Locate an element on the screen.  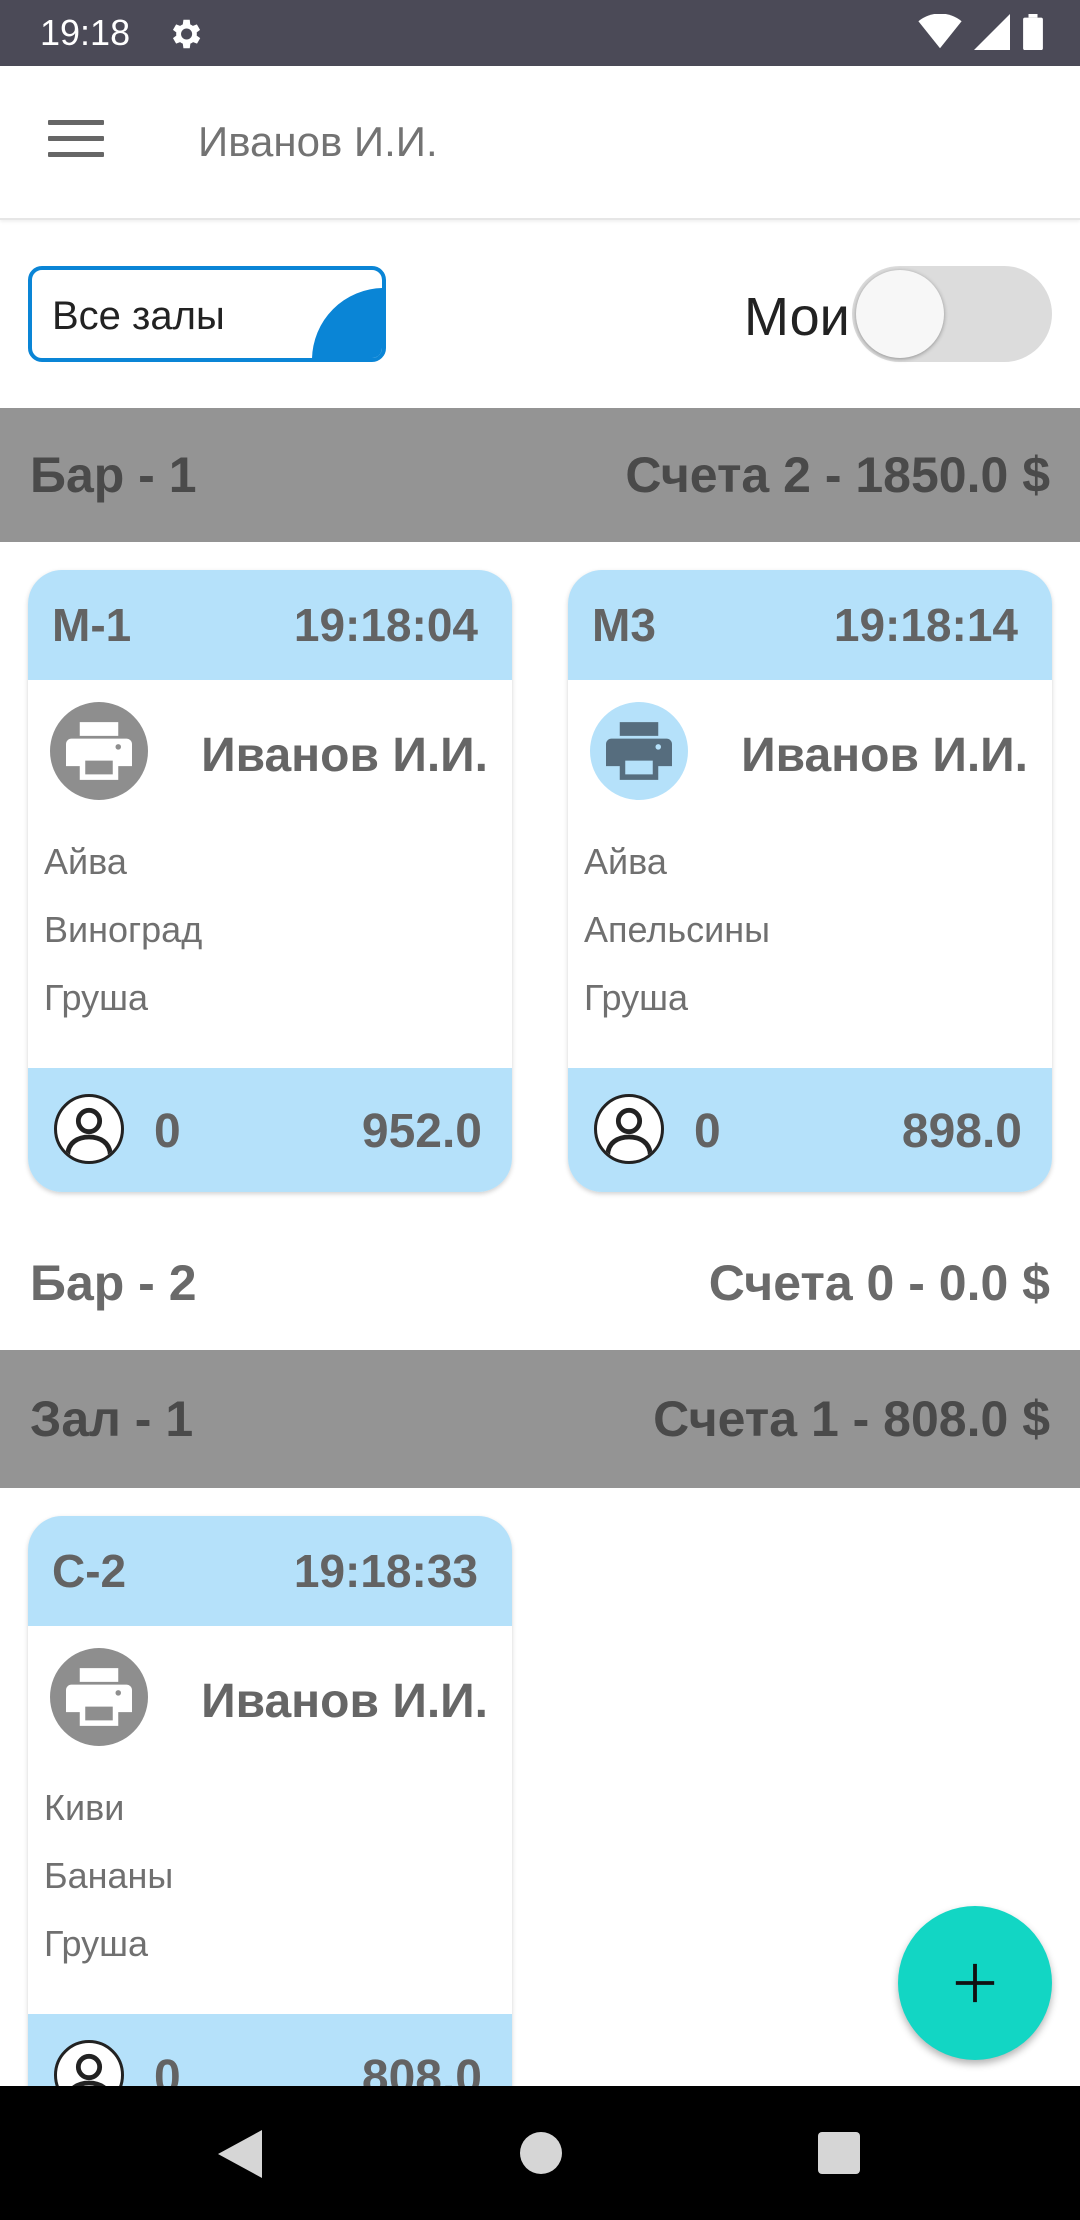
order-total: 952.0 is located at coordinates (421, 1131).